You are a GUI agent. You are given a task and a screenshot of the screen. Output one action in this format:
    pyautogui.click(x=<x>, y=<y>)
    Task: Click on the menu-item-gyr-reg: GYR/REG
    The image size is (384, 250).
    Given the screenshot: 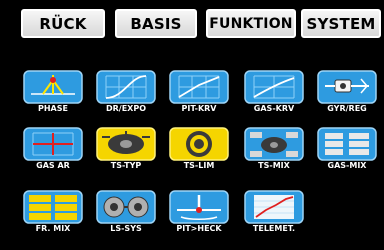 What is the action you would take?
    pyautogui.click(x=347, y=91)
    